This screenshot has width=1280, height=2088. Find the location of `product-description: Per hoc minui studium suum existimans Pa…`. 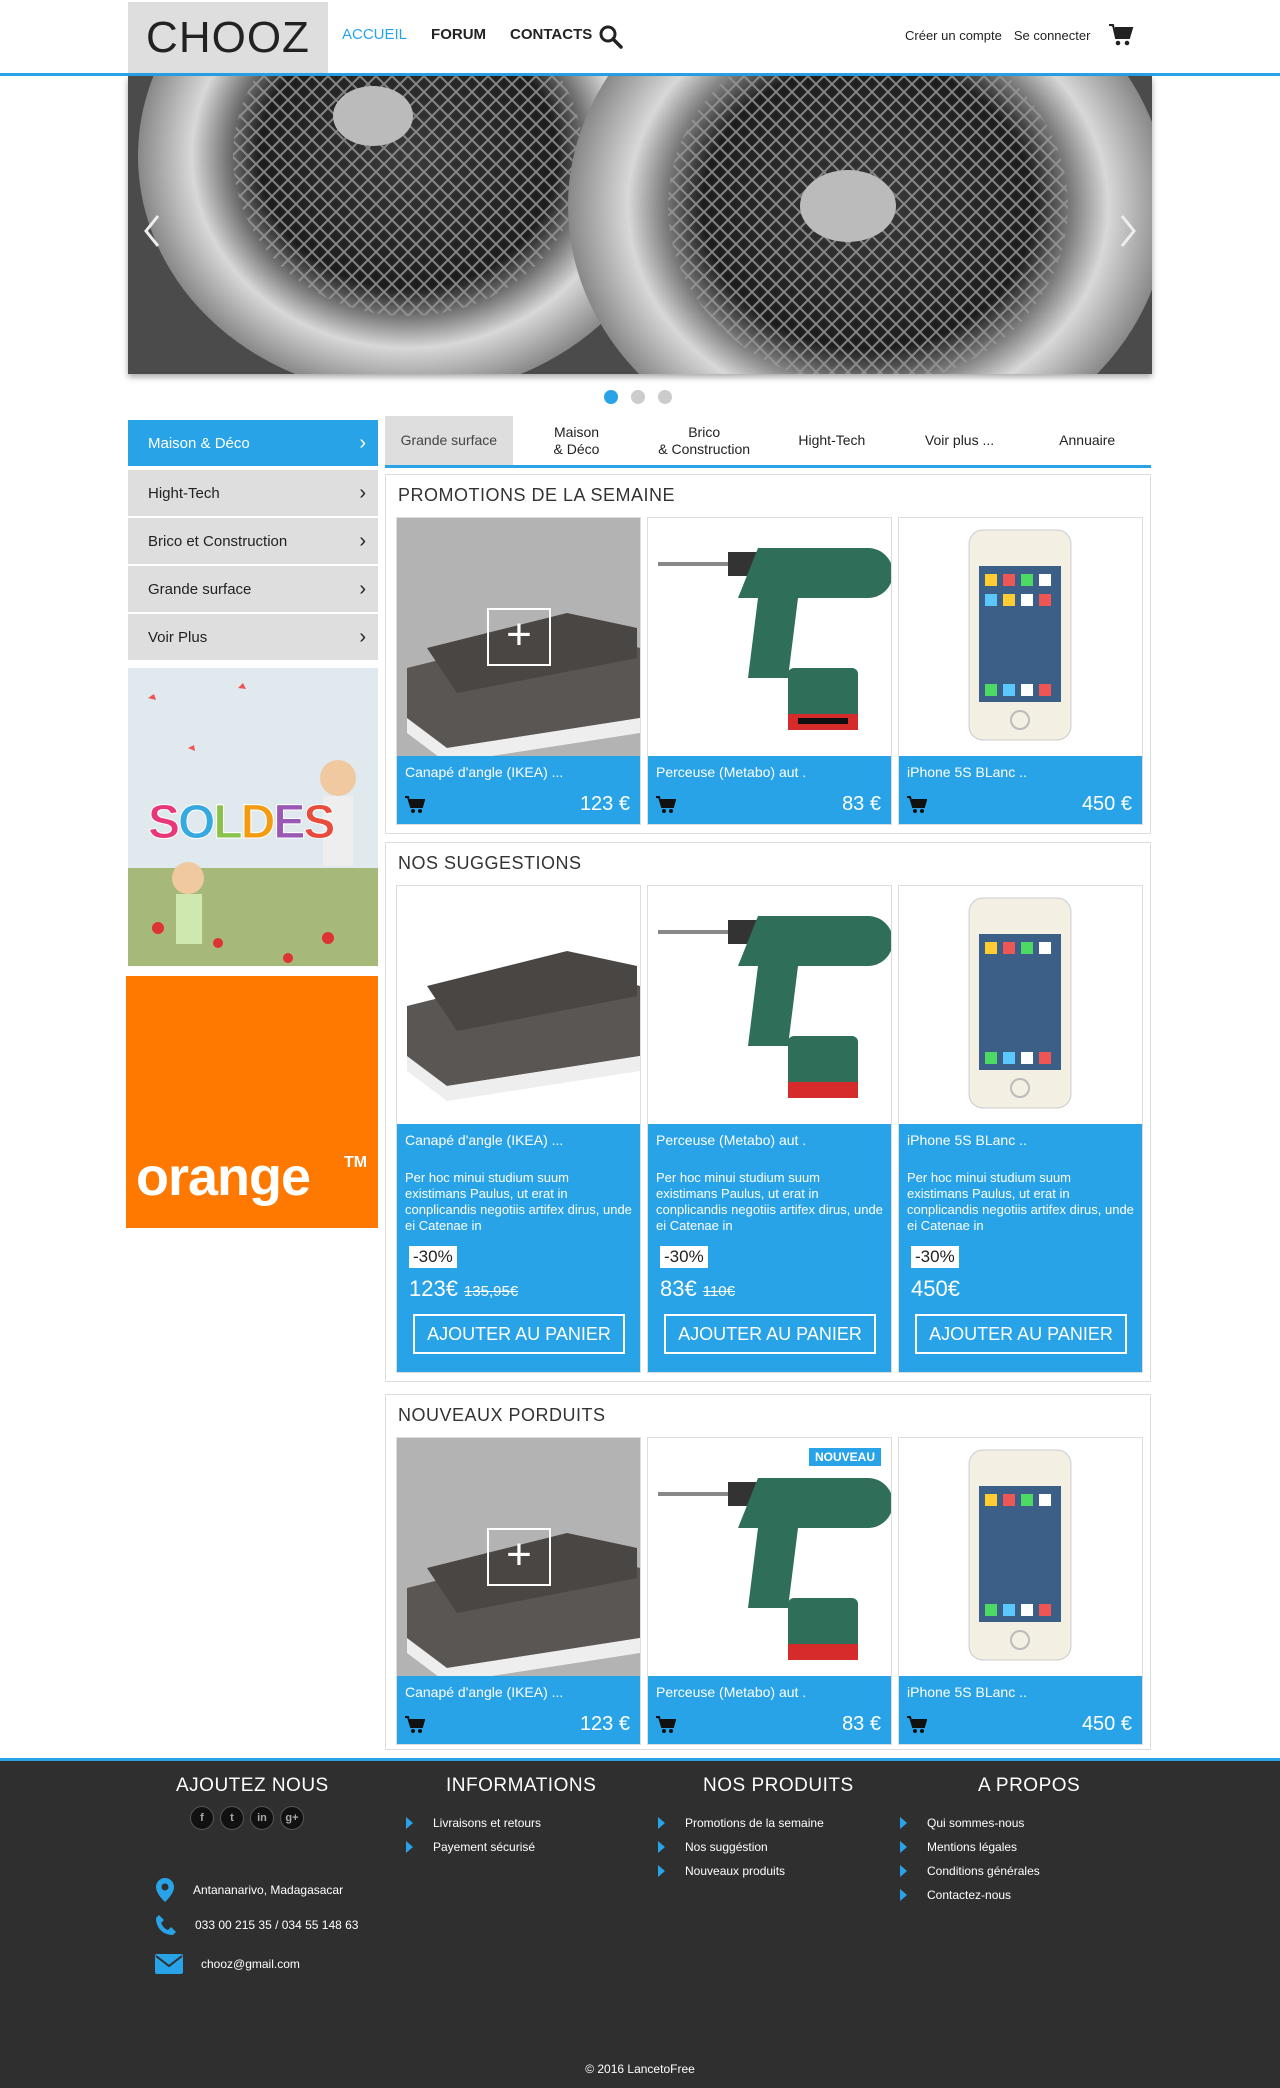

product-description: Per hoc minui studium suum existimans Pa… is located at coordinates (518, 1201).